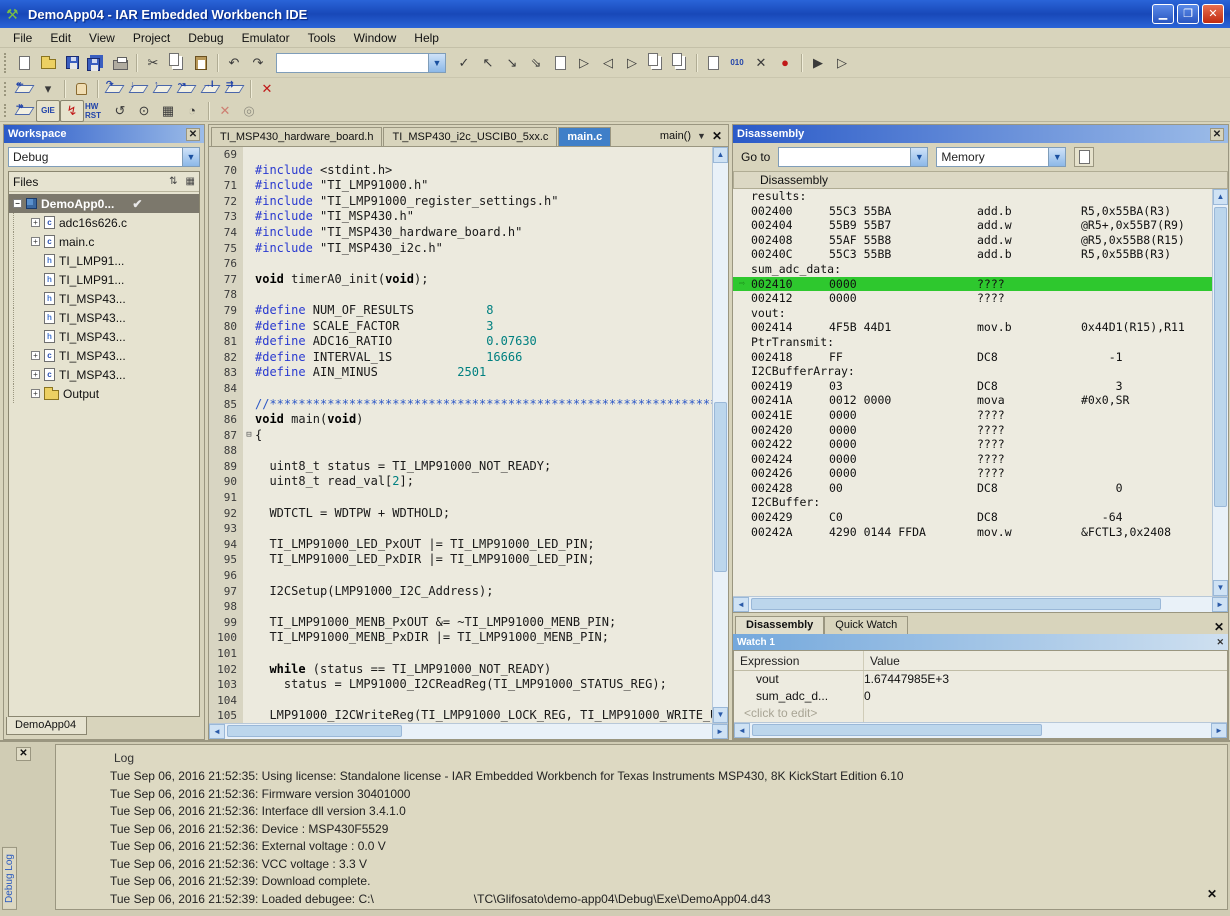 This screenshot has height=916, width=1230. Describe the element at coordinates (1220, 642) in the screenshot. I see `watch-close-icon: ✕` at that location.